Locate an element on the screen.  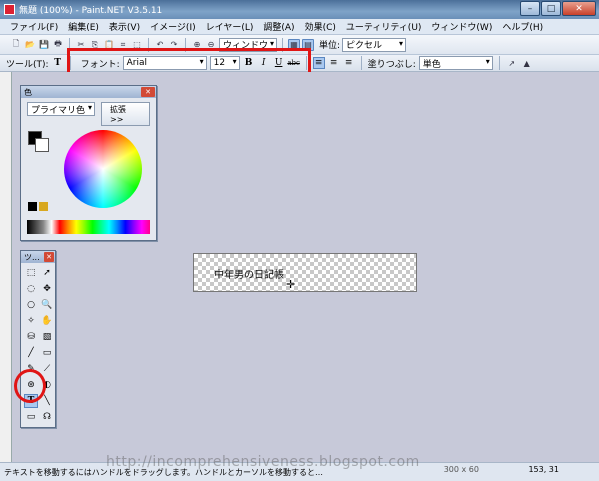
new-file-icon: 🗋 is located at coordinates (16, 45).